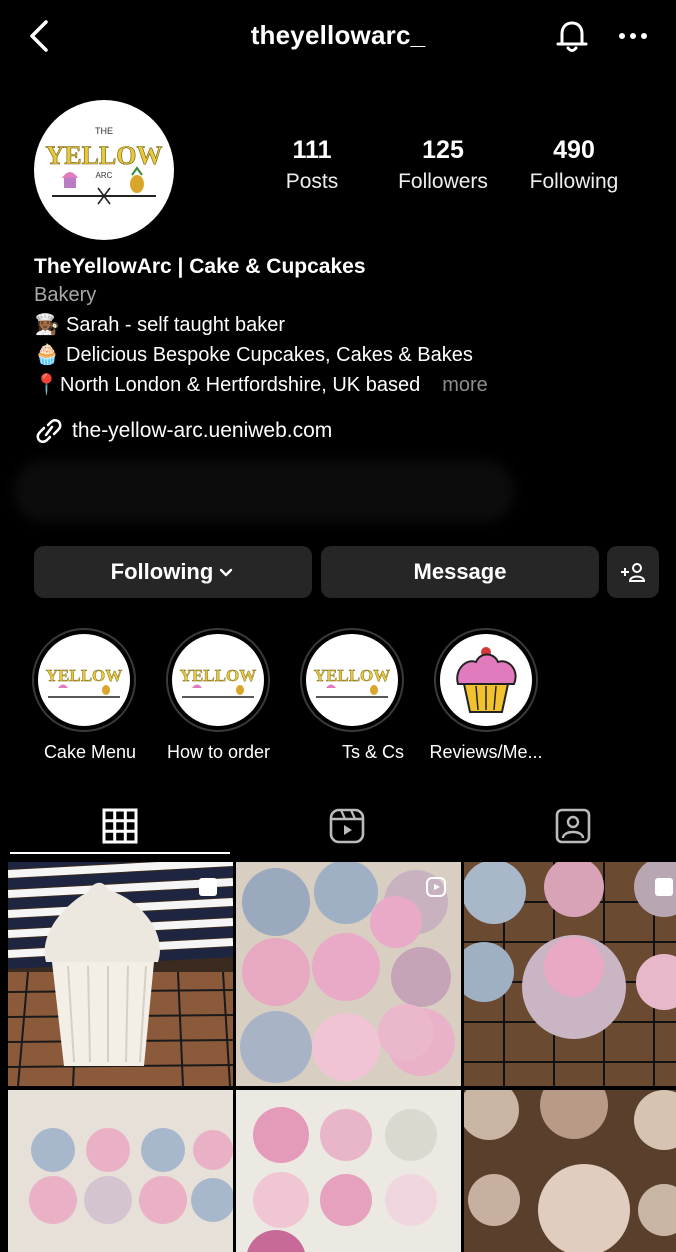  I want to click on reels-icon, so click(347, 826).